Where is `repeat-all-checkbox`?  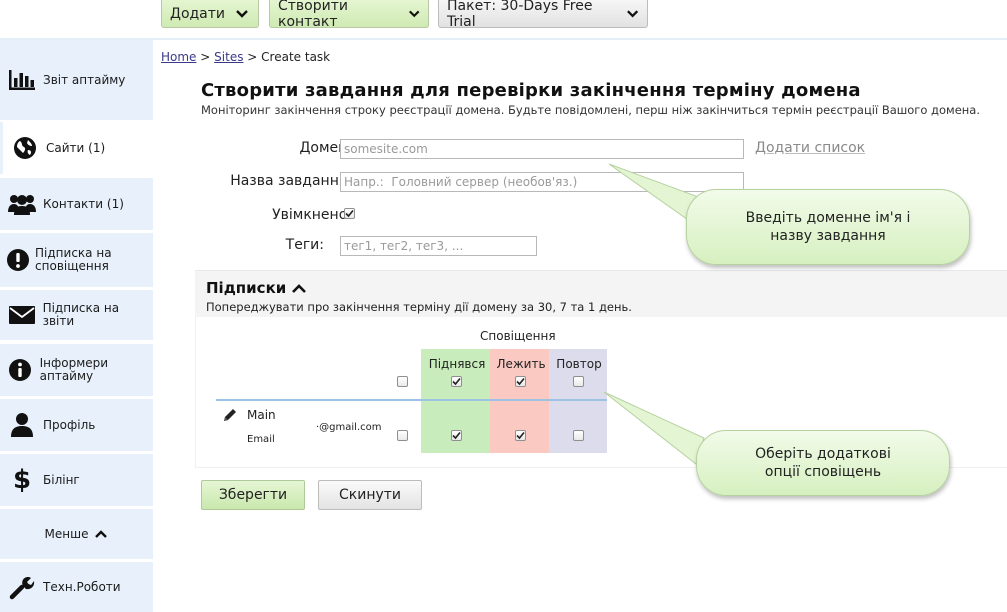 repeat-all-checkbox is located at coordinates (578, 381).